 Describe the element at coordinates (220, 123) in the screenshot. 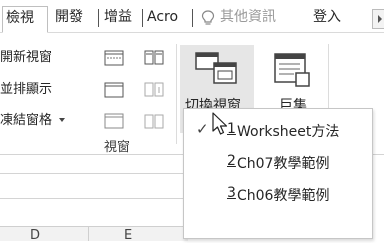

I see `mouse-pointer-icon` at that location.